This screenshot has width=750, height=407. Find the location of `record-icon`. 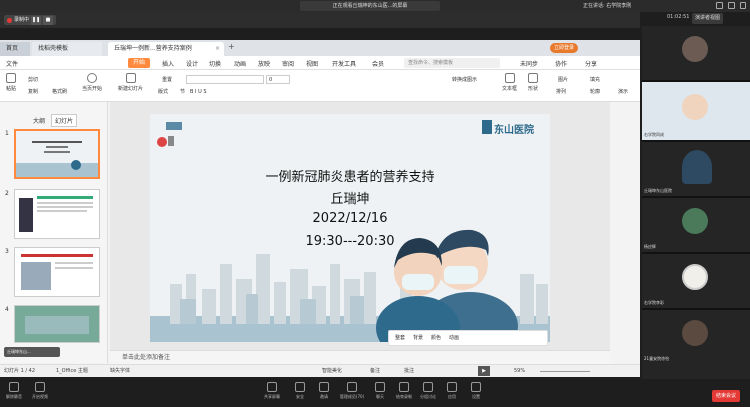

record-icon is located at coordinates (404, 387).